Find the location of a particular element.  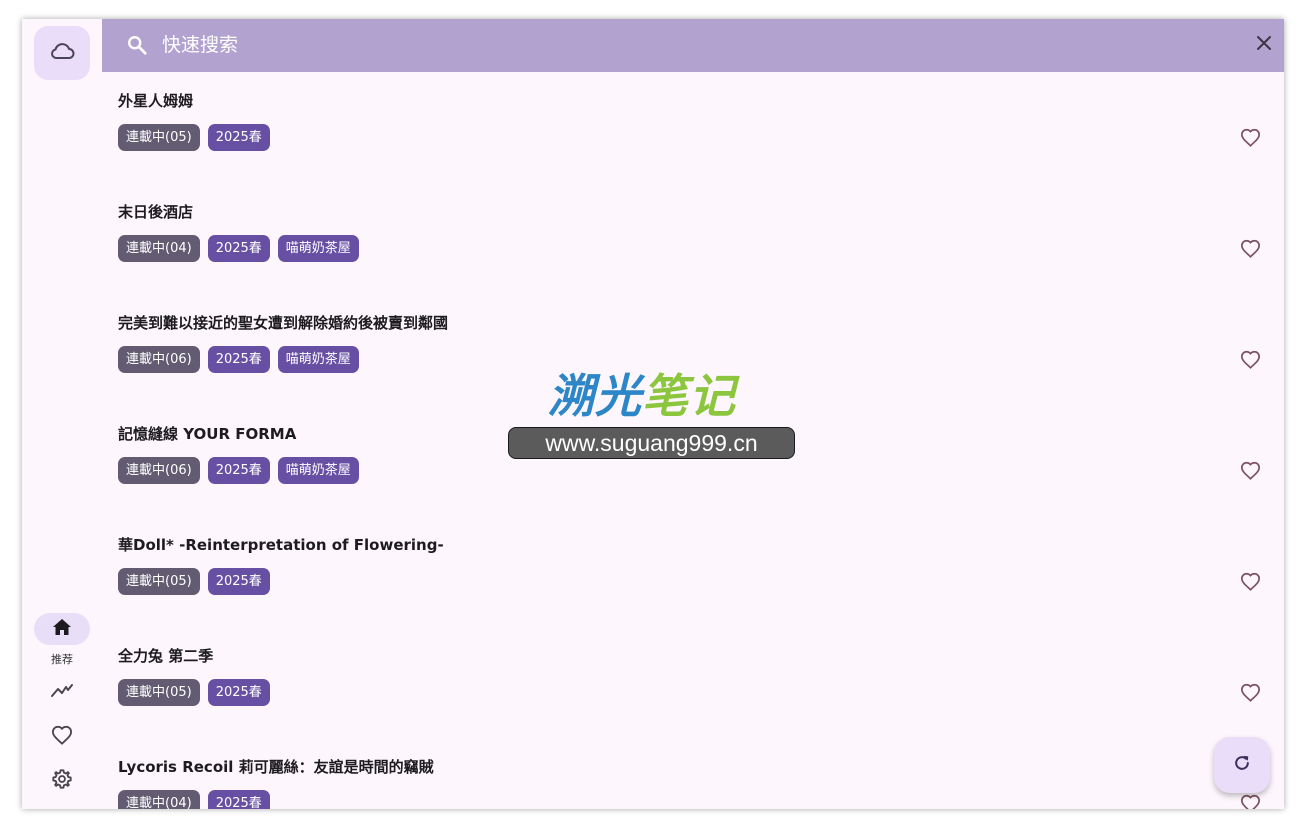

item-tags: 連載中(04) 2025春 喵萌奶茶屋 is located at coordinates (238, 248).